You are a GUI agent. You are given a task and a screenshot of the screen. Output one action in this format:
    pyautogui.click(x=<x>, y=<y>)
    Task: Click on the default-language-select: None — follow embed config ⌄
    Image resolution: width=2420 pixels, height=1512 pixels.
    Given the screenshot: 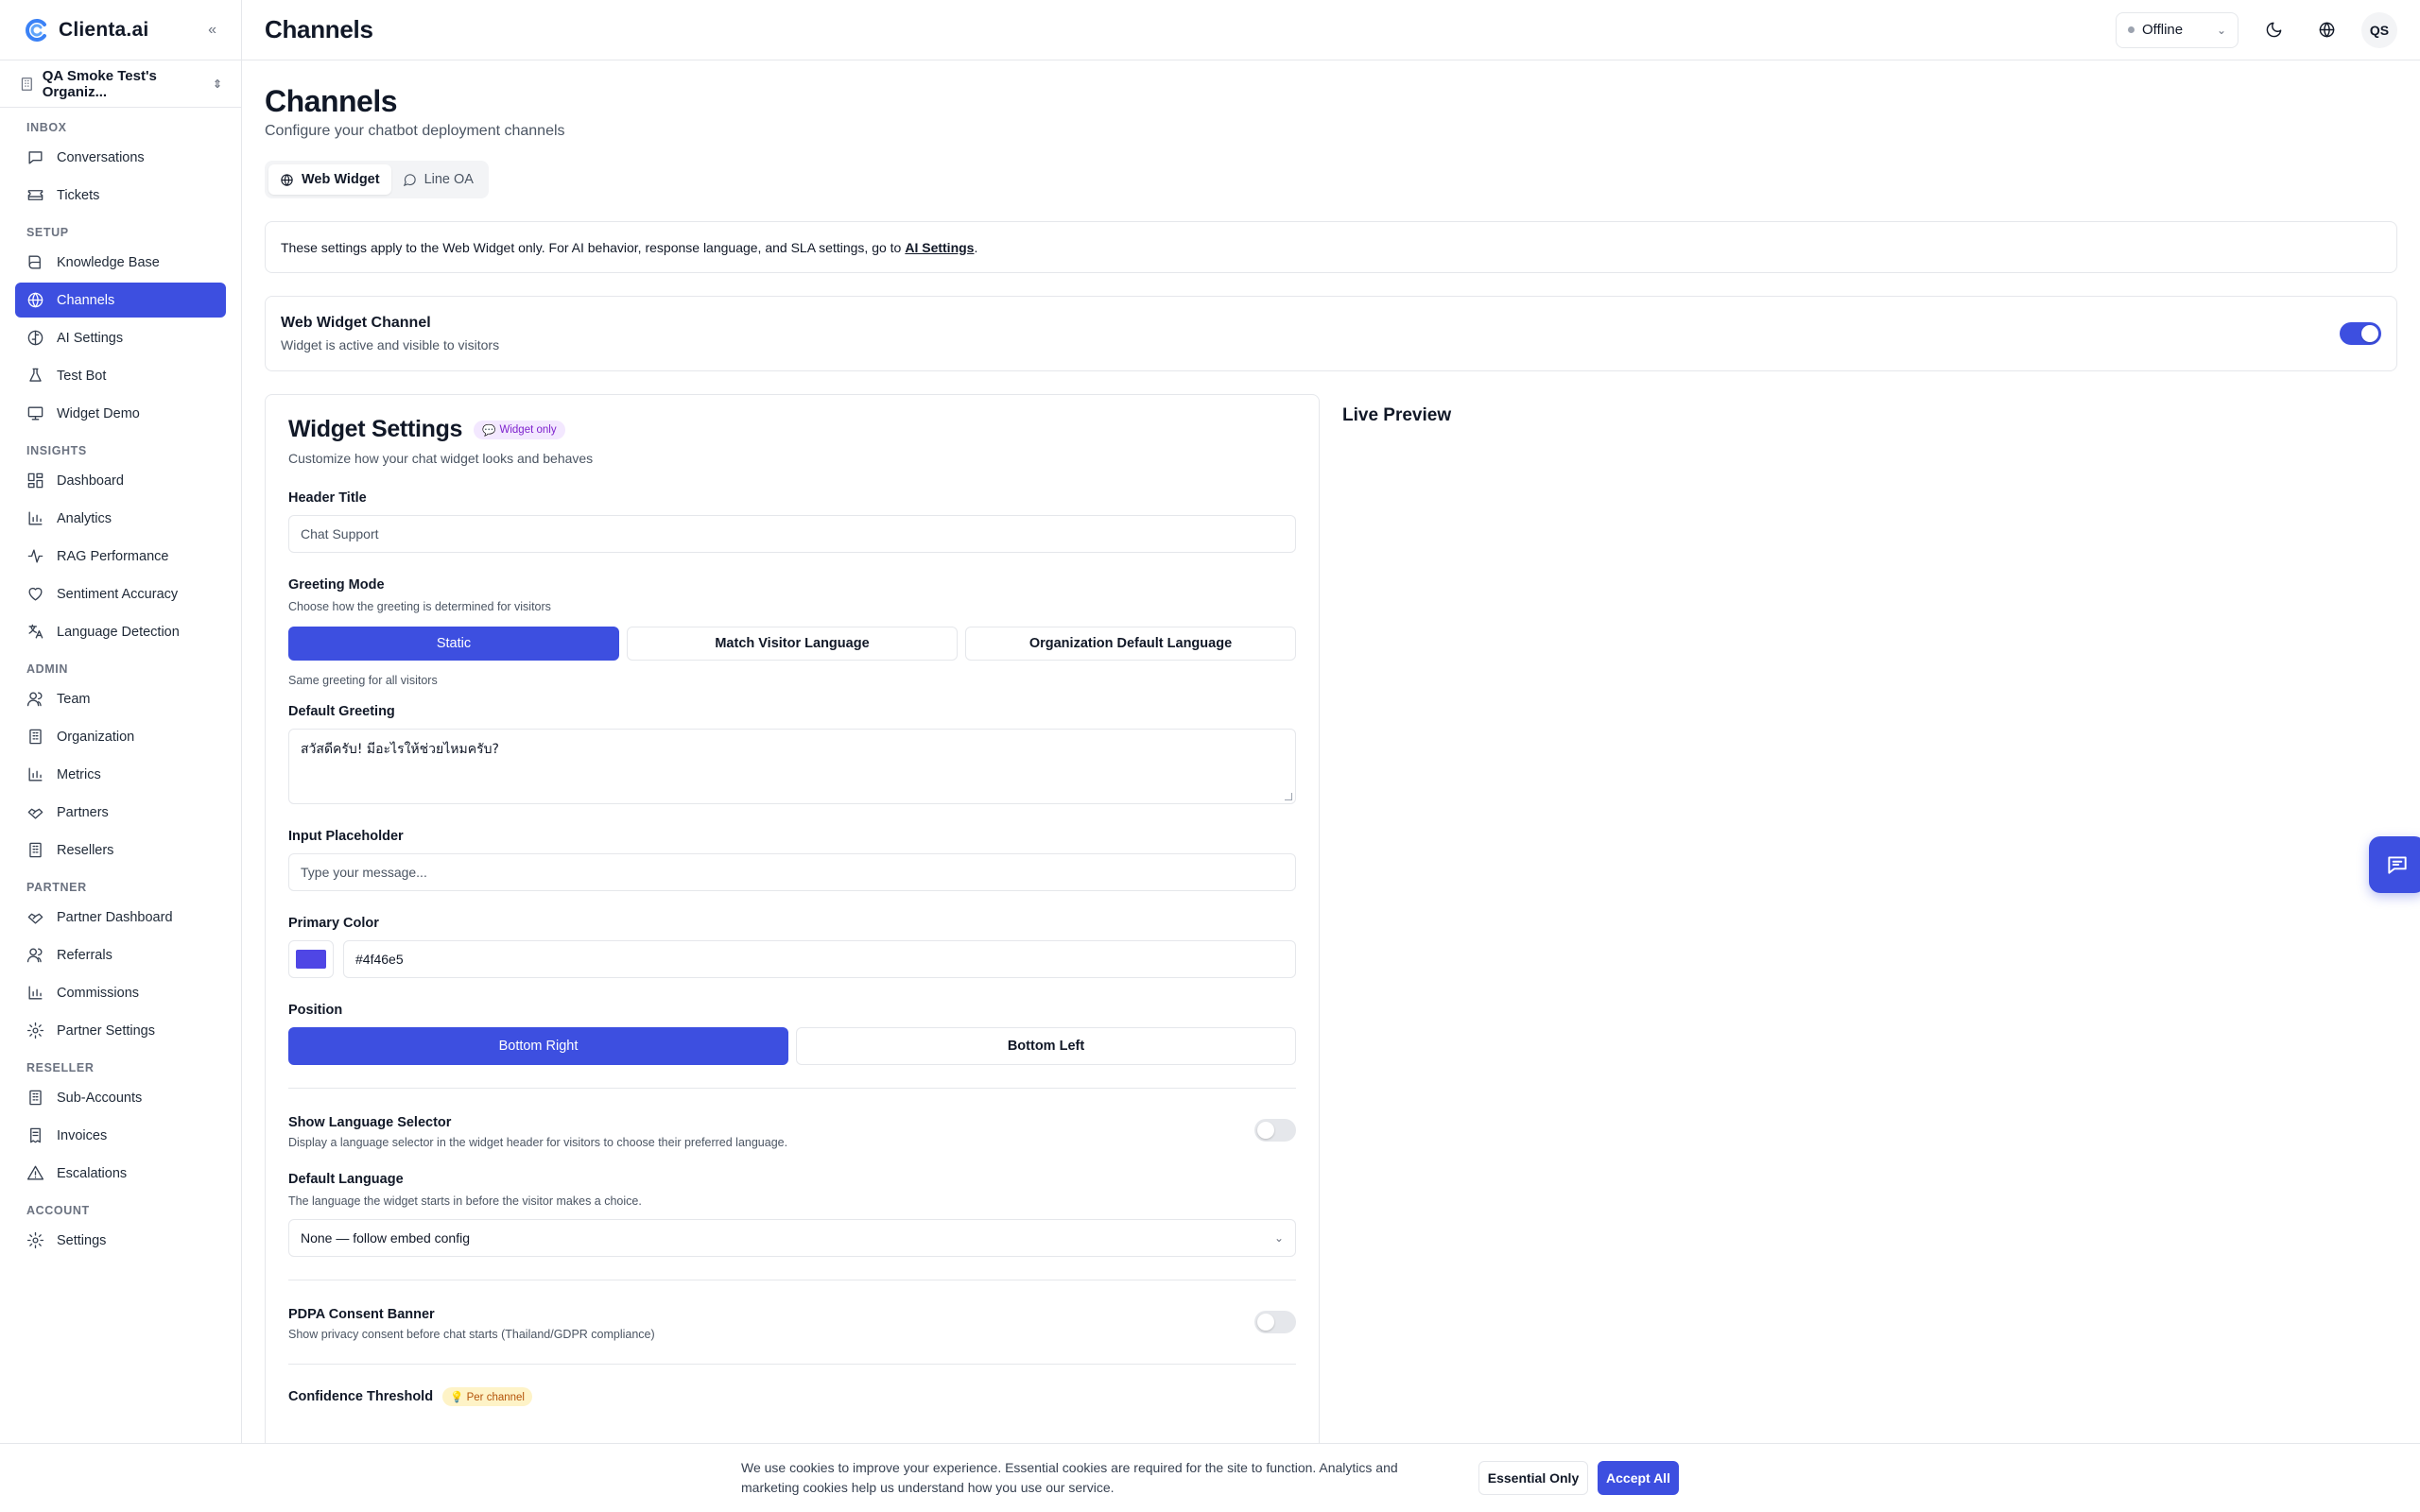 What is the action you would take?
    pyautogui.click(x=792, y=1238)
    